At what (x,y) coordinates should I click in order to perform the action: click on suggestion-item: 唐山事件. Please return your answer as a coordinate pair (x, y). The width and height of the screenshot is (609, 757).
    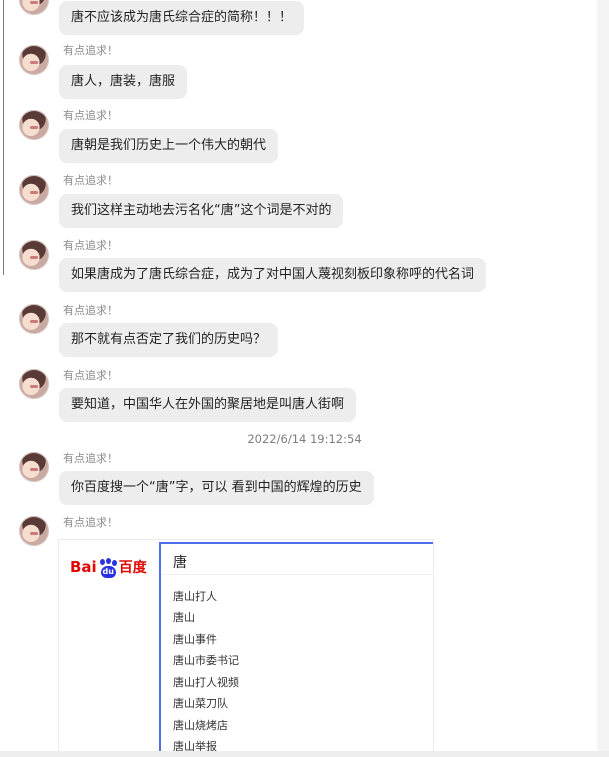
    Looking at the image, I should click on (195, 639).